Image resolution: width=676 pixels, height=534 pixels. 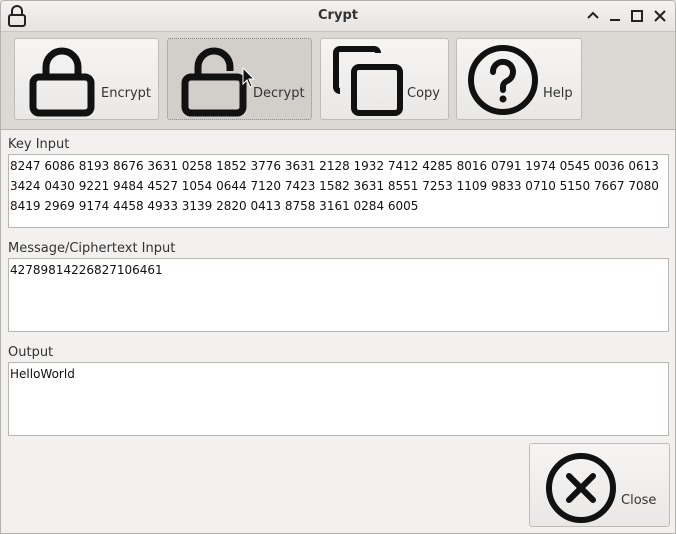 What do you see at coordinates (249, 77) in the screenshot?
I see `mouse-cursor-icon` at bounding box center [249, 77].